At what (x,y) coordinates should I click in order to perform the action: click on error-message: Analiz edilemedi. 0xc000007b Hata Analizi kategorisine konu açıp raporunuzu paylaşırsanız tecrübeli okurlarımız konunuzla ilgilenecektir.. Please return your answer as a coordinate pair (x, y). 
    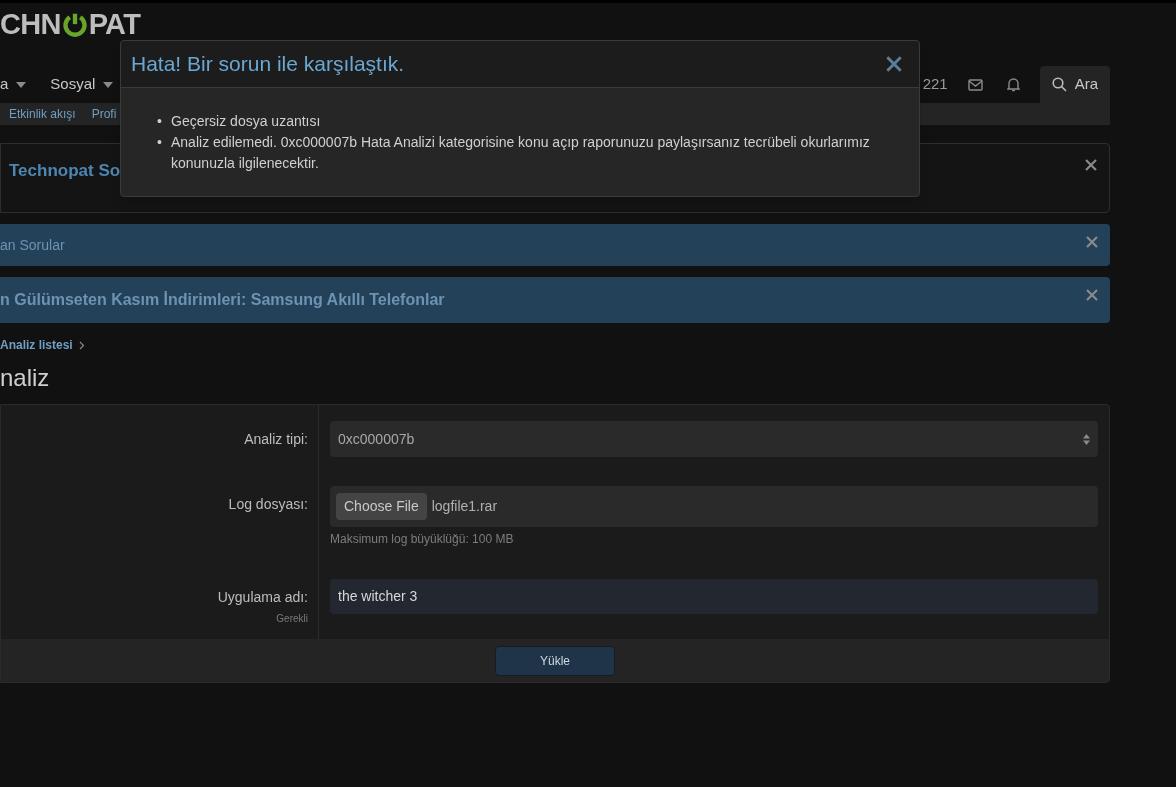
    Looking at the image, I should click on (521, 153).